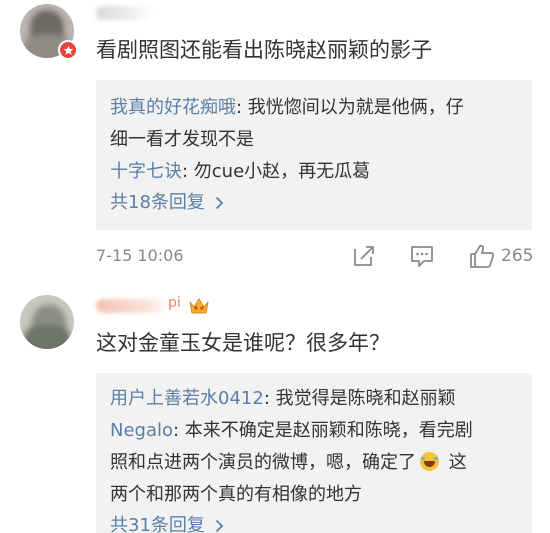 The image size is (550, 533). What do you see at coordinates (276, 171) in the screenshot?
I see `reply-text: : 勿cue小赵，再无瓜葛` at bounding box center [276, 171].